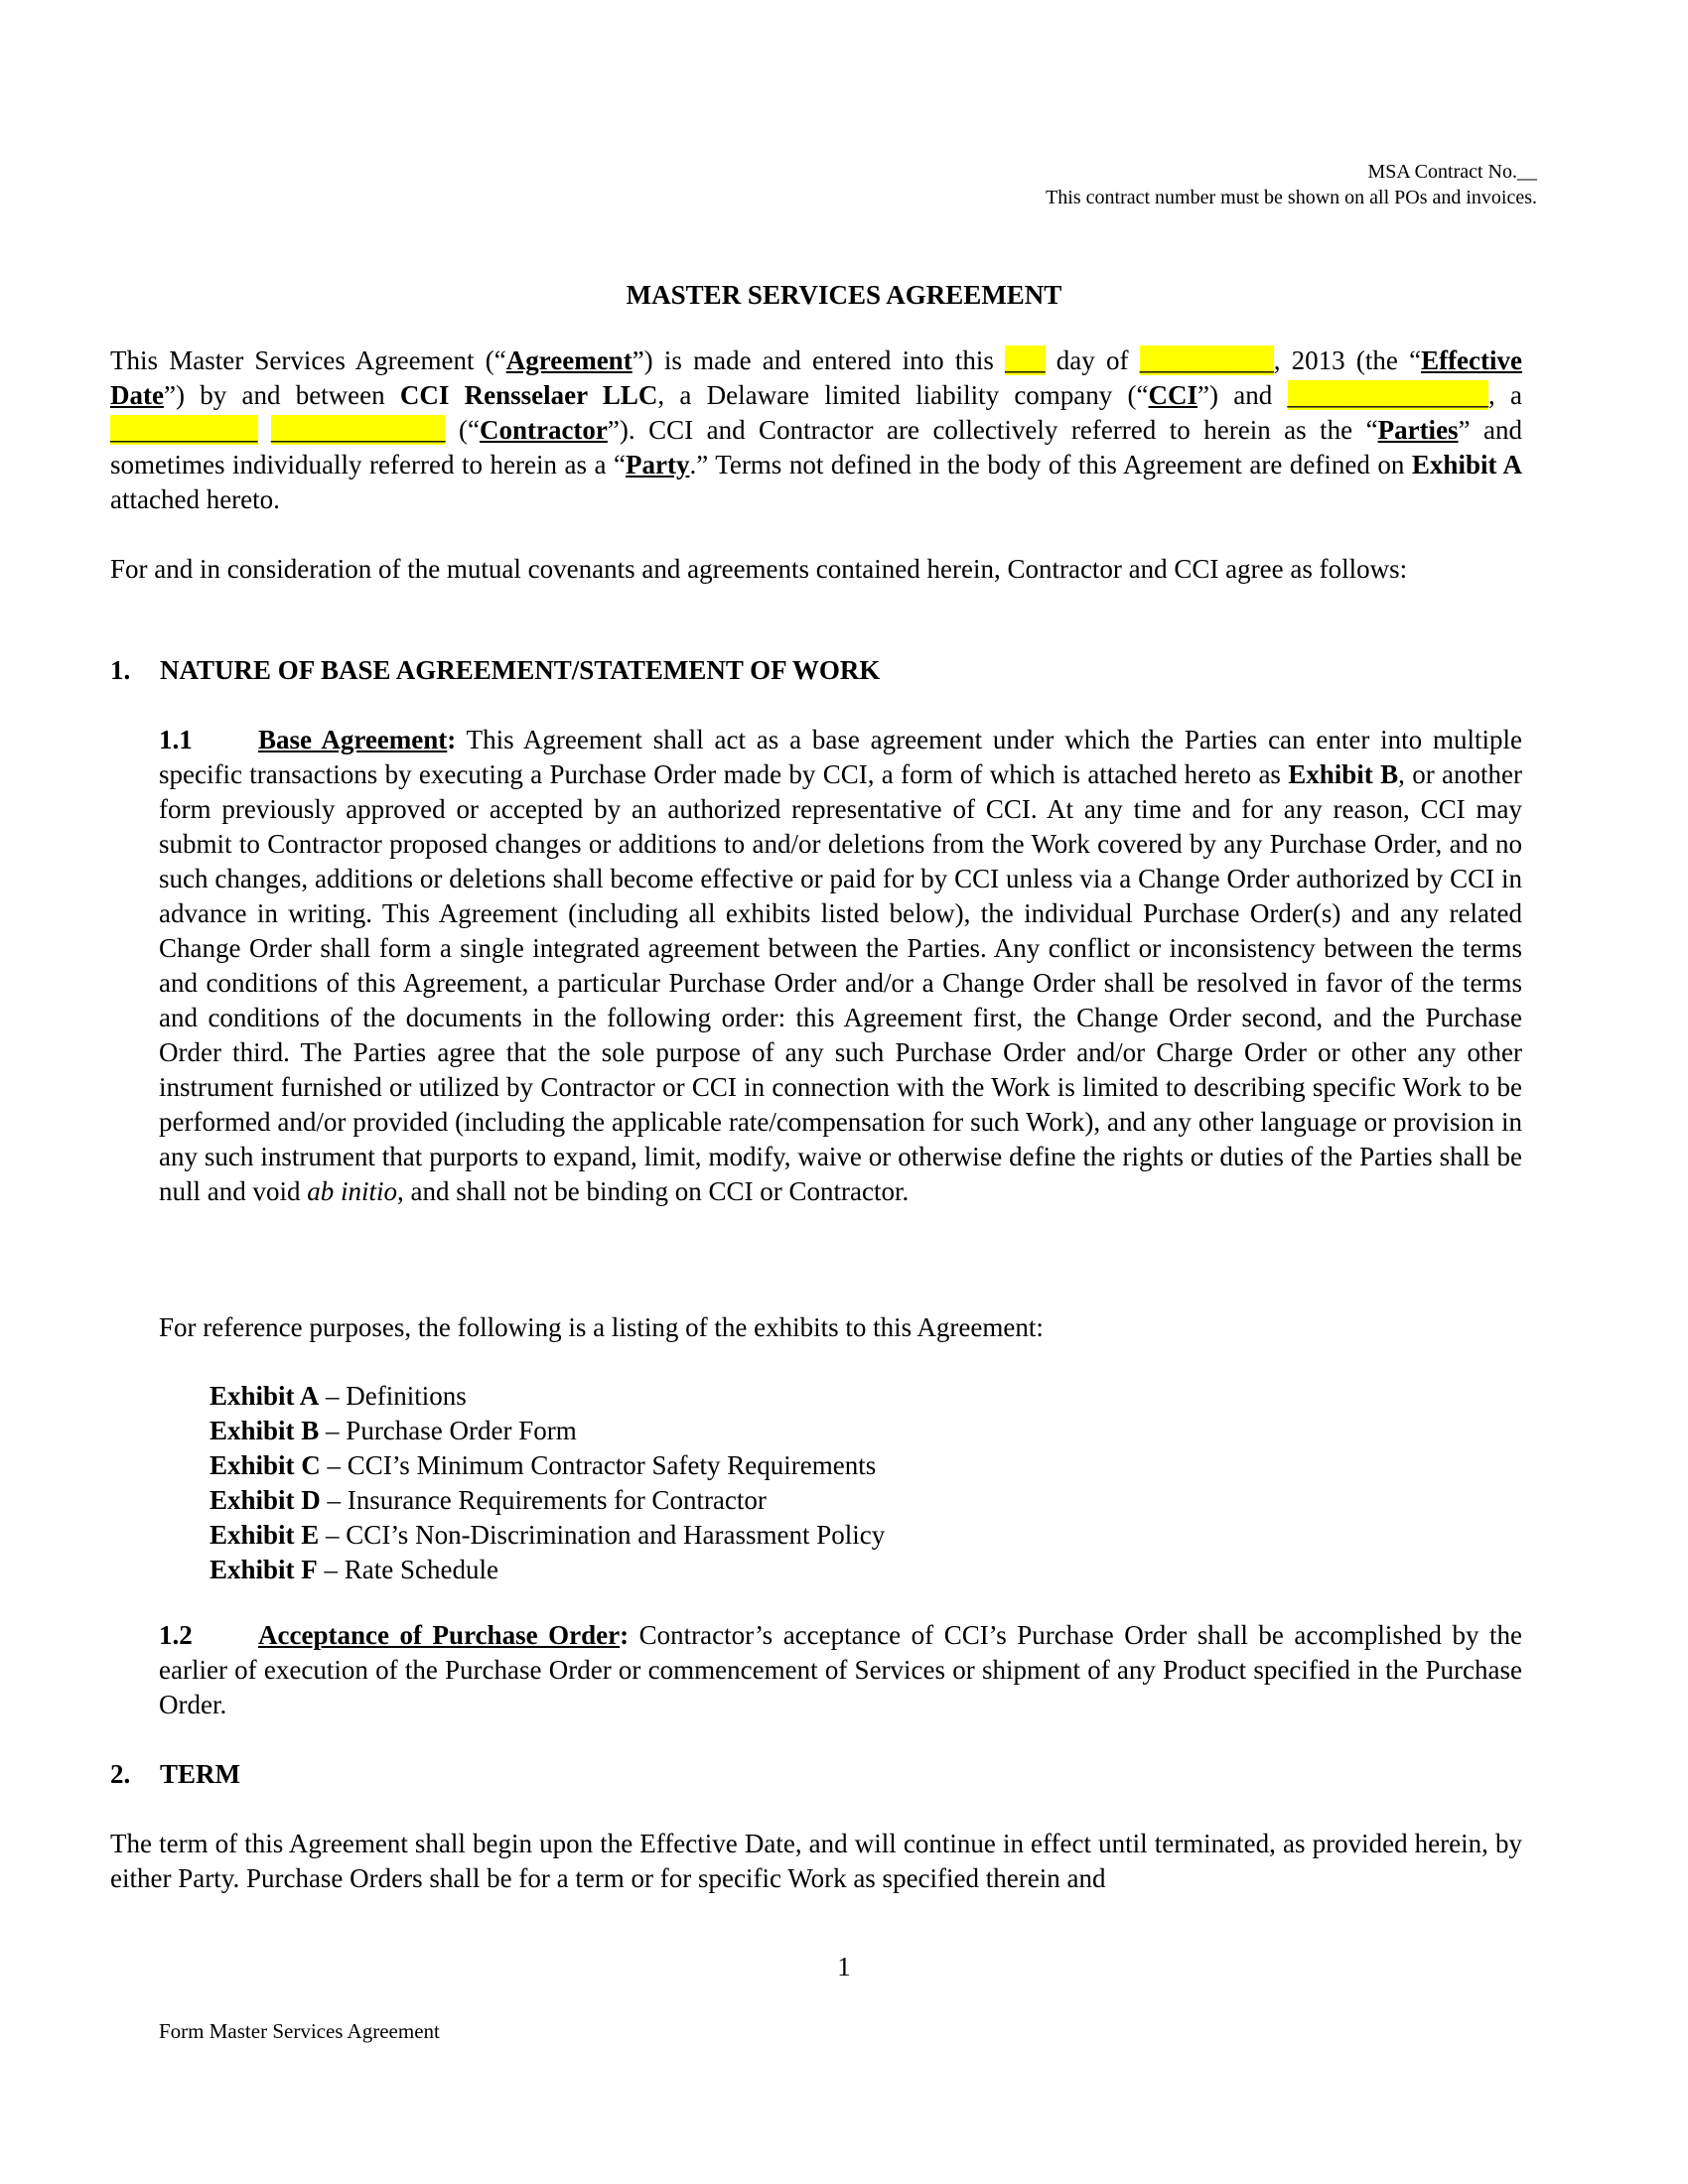  What do you see at coordinates (352, 1191) in the screenshot?
I see `italic-term: ab initio` at bounding box center [352, 1191].